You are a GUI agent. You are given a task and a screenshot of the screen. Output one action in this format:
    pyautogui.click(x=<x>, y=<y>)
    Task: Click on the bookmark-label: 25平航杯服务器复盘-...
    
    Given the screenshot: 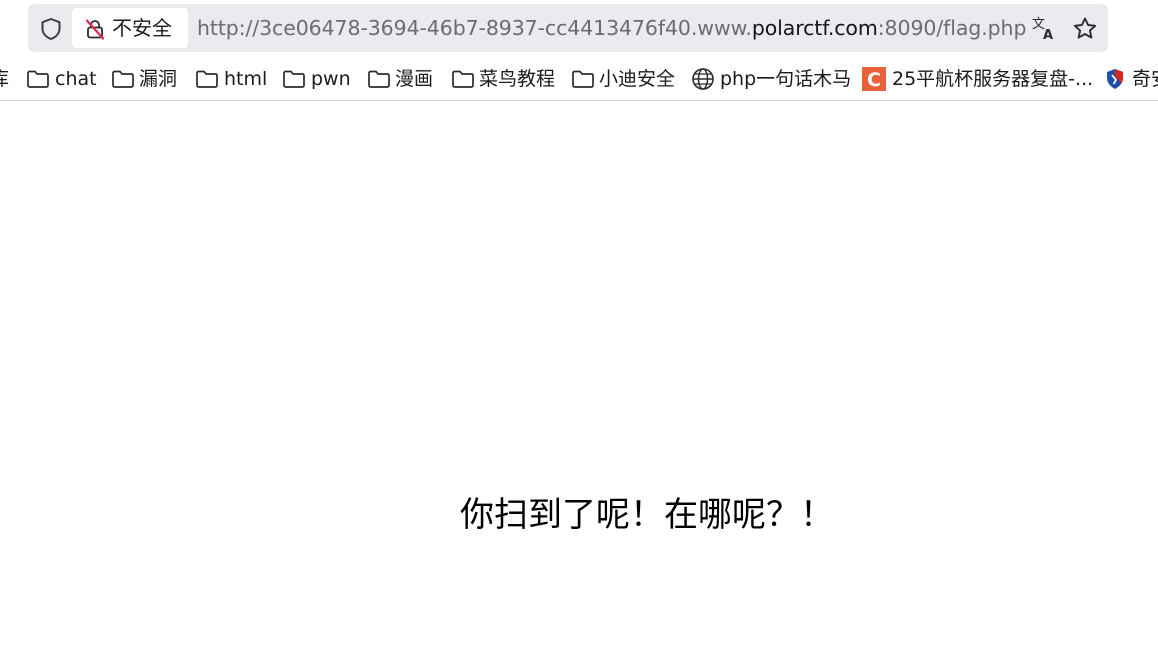 What is the action you would take?
    pyautogui.click(x=993, y=79)
    